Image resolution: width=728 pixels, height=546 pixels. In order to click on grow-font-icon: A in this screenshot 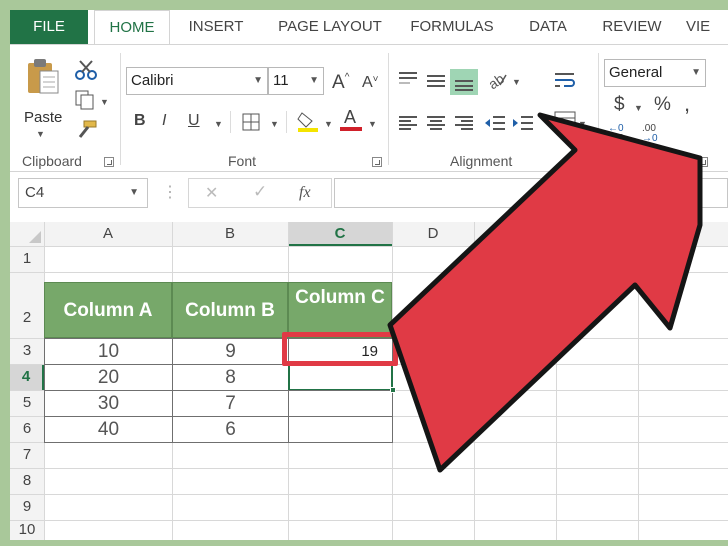, I will do `click(338, 82)`.